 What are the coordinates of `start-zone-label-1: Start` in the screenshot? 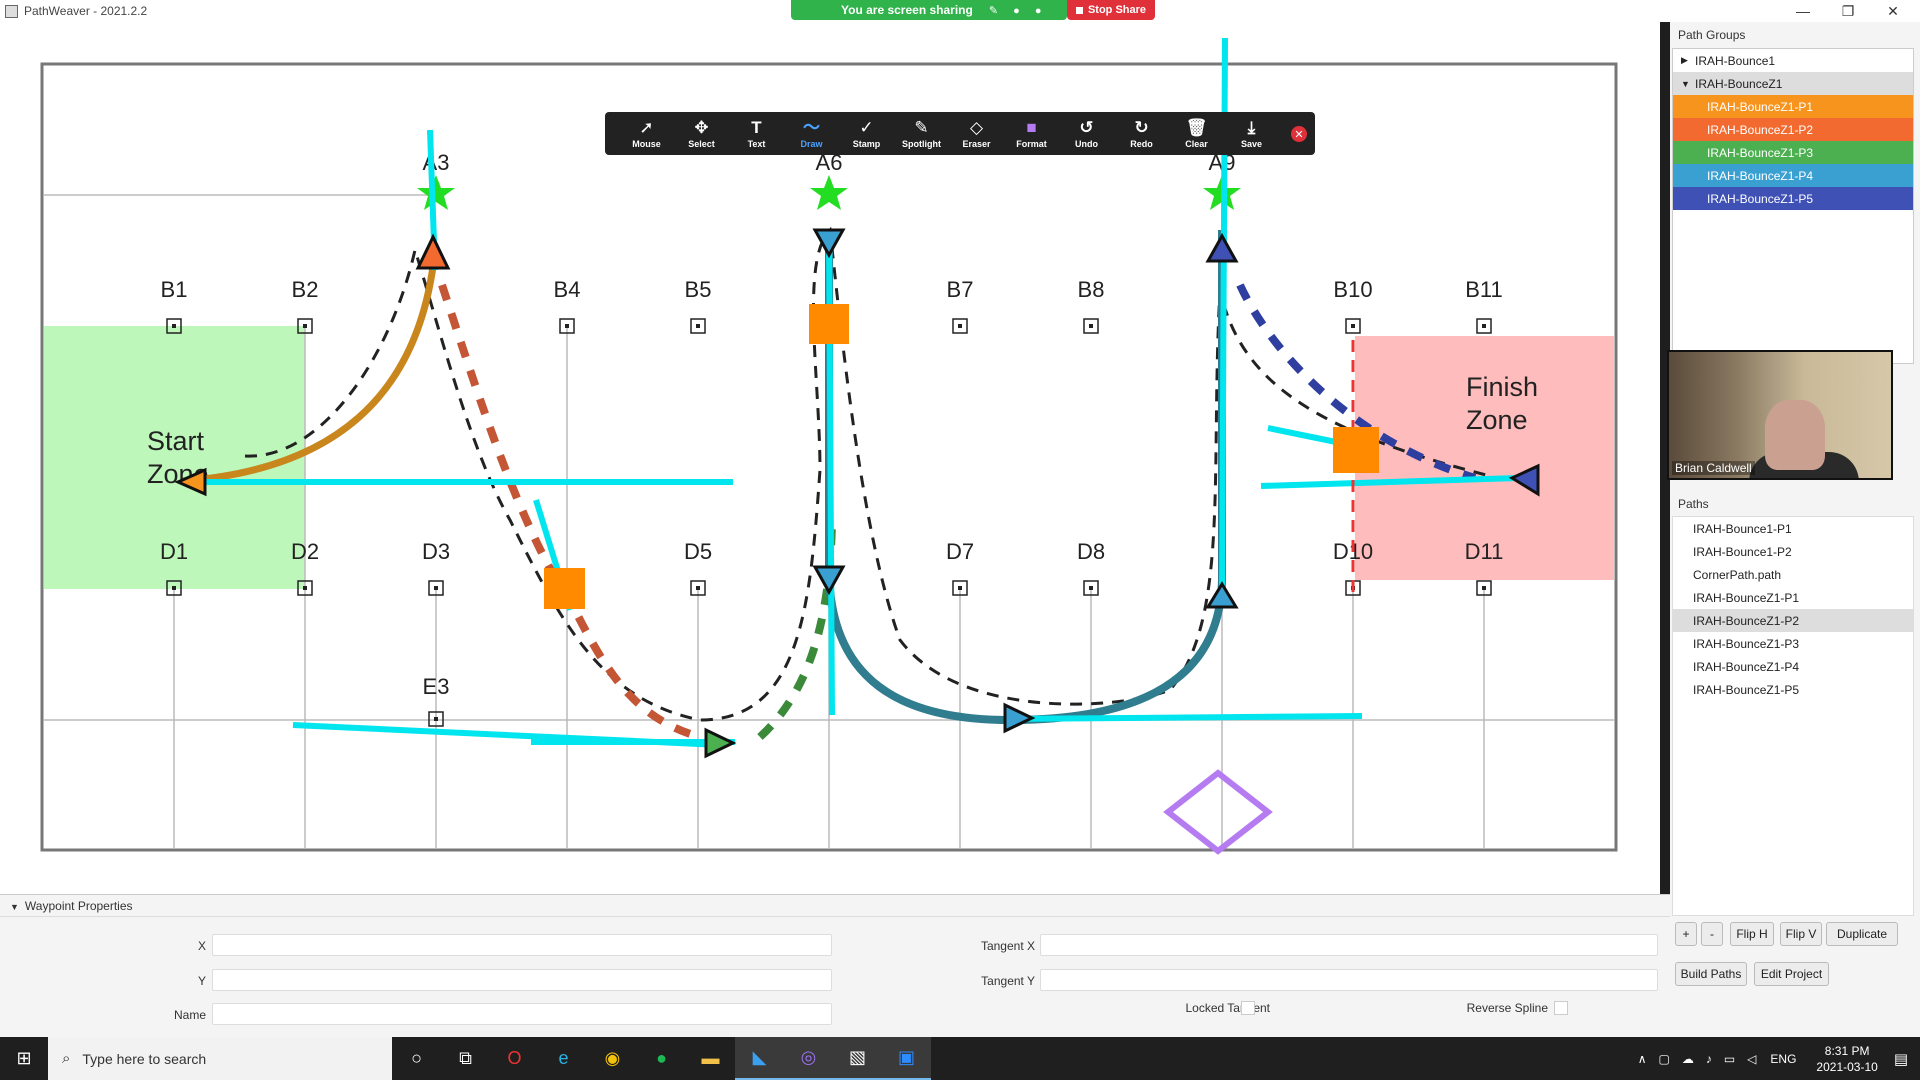 It's located at (176, 441).